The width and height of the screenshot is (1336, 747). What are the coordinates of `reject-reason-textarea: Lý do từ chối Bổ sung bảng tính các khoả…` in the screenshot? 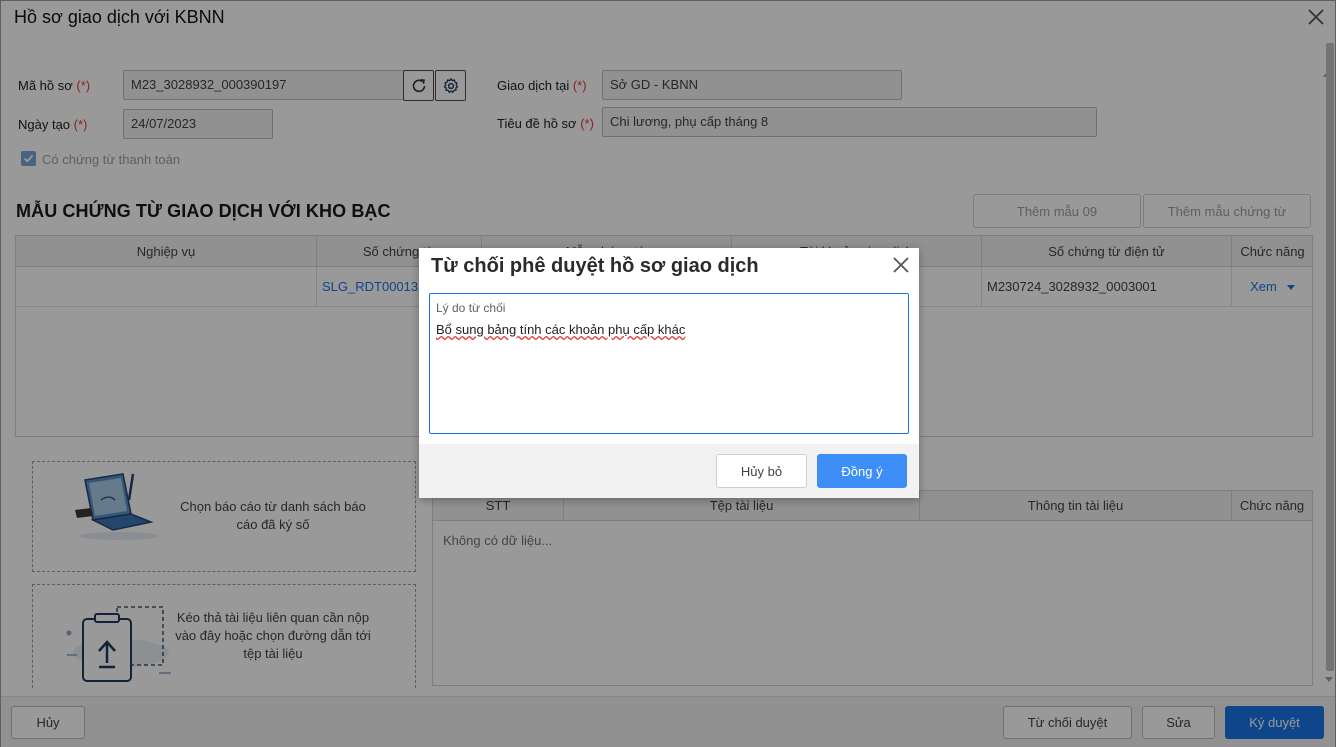 It's located at (669, 363).